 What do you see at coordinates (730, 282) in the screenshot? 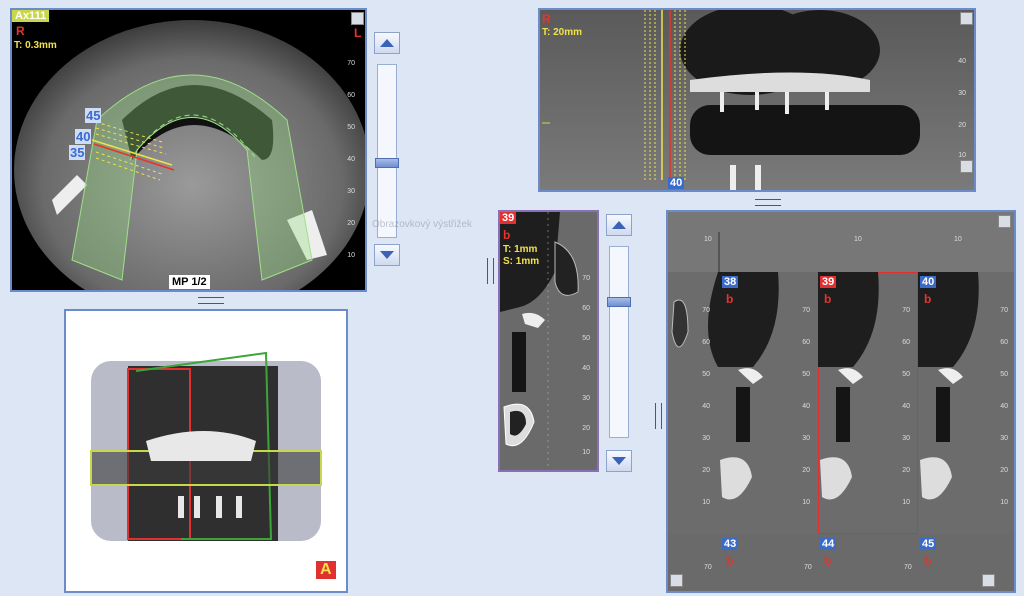
I see `section-number: 38` at bounding box center [730, 282].